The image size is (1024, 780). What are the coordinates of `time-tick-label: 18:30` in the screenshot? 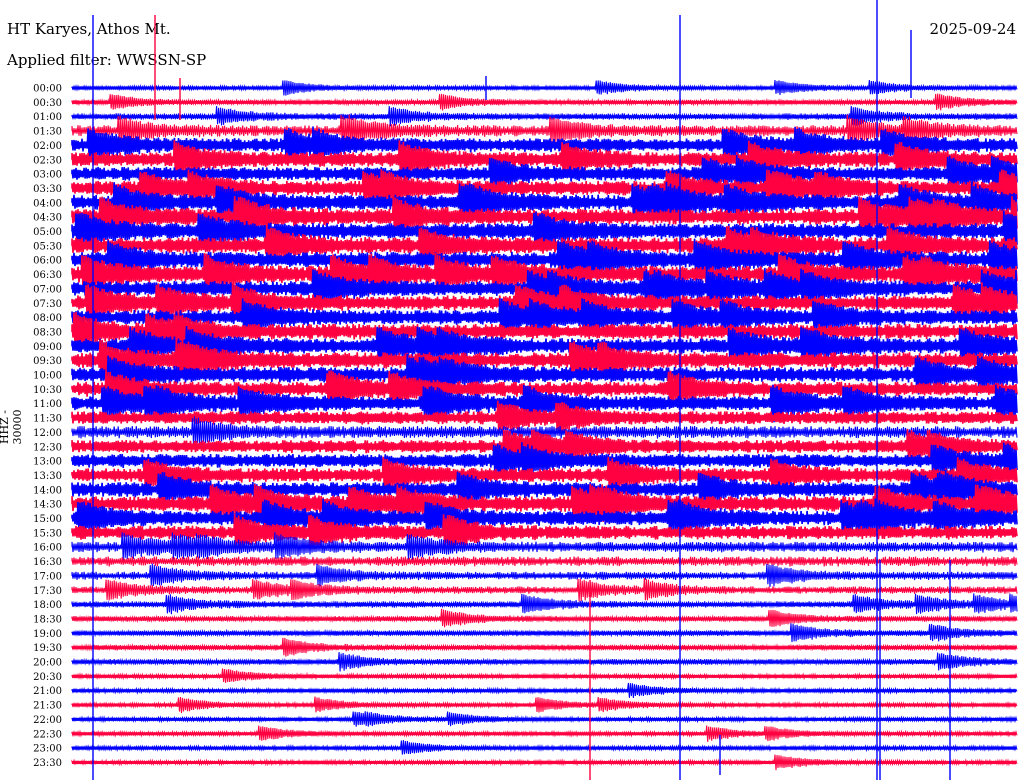 It's located at (47, 619).